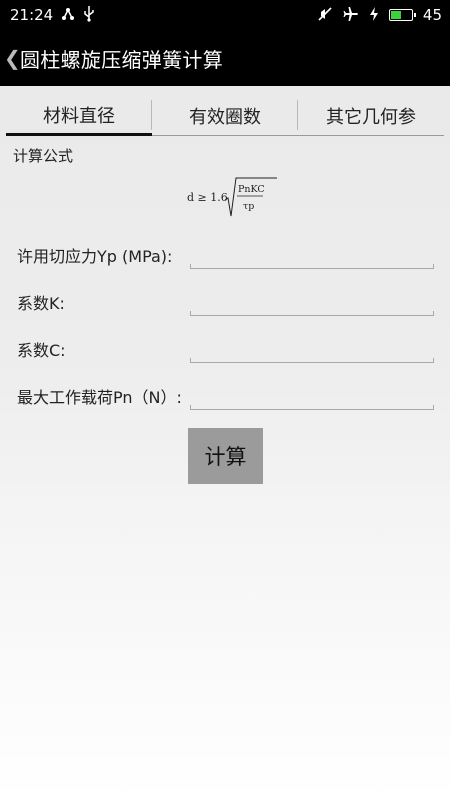 The width and height of the screenshot is (450, 800). Describe the element at coordinates (41, 350) in the screenshot. I see `field-label-coefficient-c: 系数C:` at that location.